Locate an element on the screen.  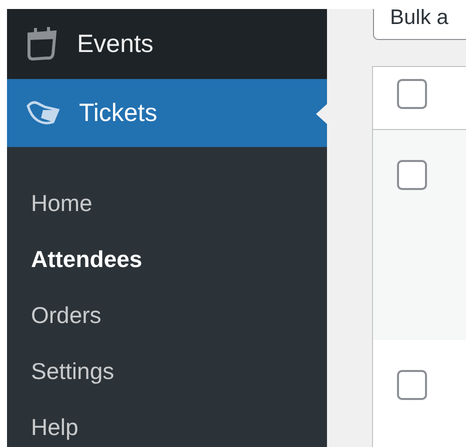
menu-item: Events is located at coordinates (167, 44).